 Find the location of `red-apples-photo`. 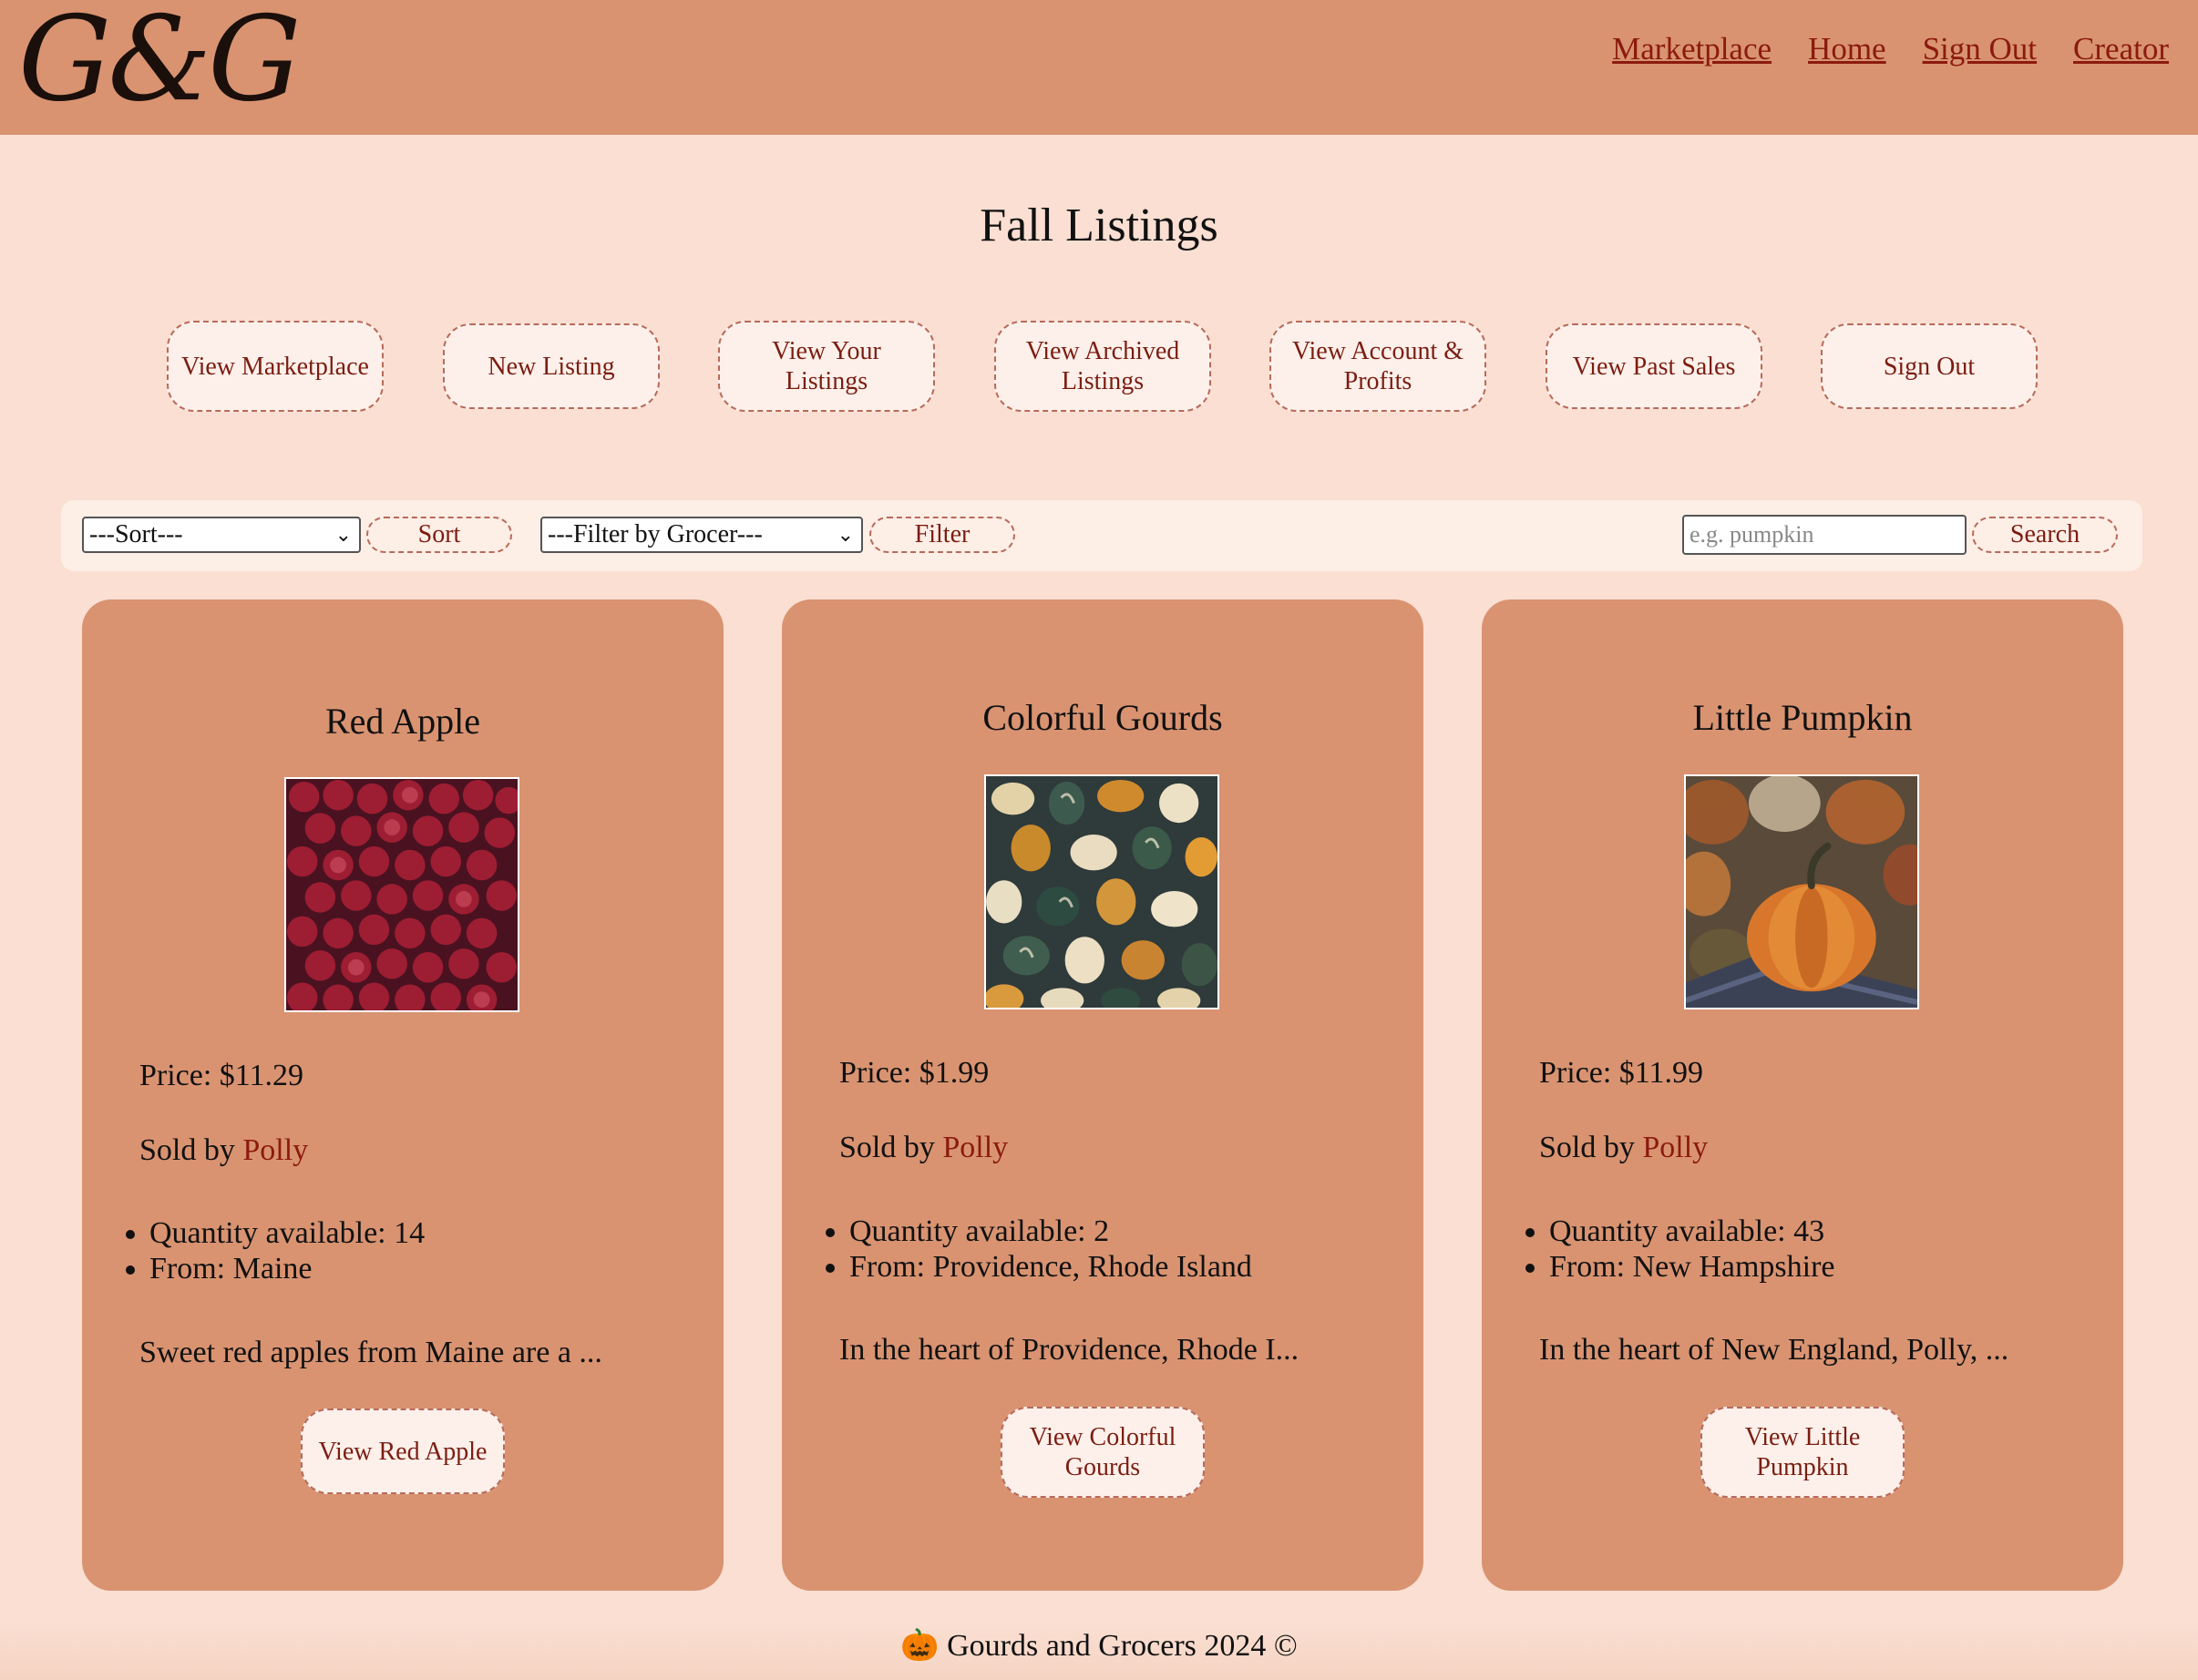

red-apples-photo is located at coordinates (402, 895).